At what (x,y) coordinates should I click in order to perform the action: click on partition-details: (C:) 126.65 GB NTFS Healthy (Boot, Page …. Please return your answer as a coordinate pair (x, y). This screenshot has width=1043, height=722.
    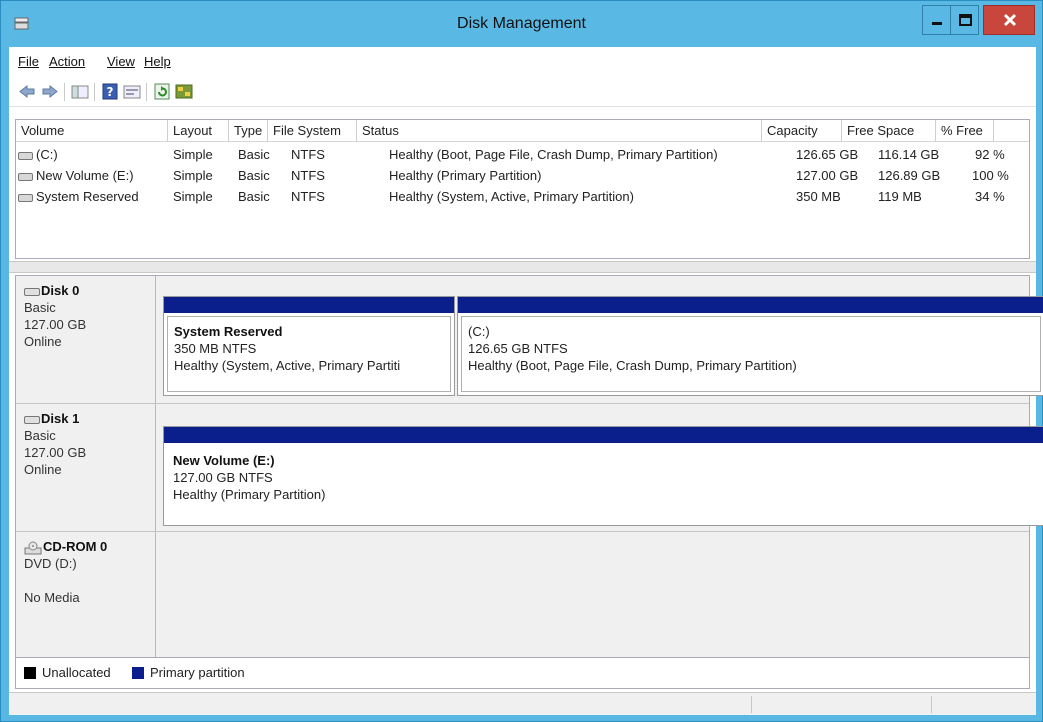
    Looking at the image, I should click on (751, 354).